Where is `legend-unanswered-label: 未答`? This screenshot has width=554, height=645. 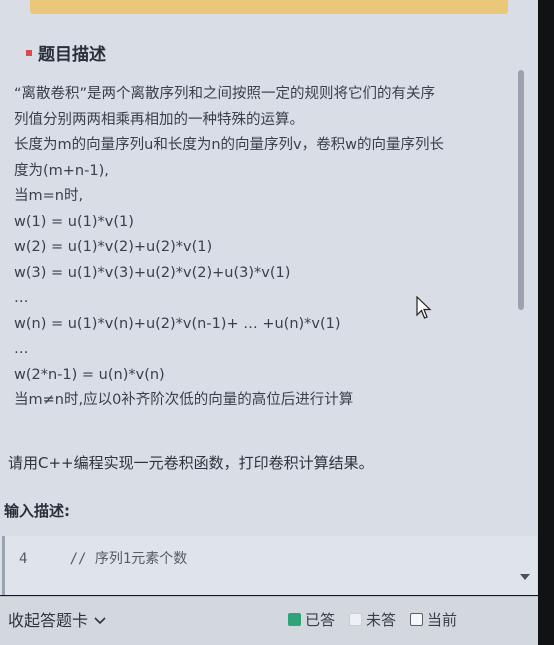
legend-unanswered-label: 未答 is located at coordinates (381, 620).